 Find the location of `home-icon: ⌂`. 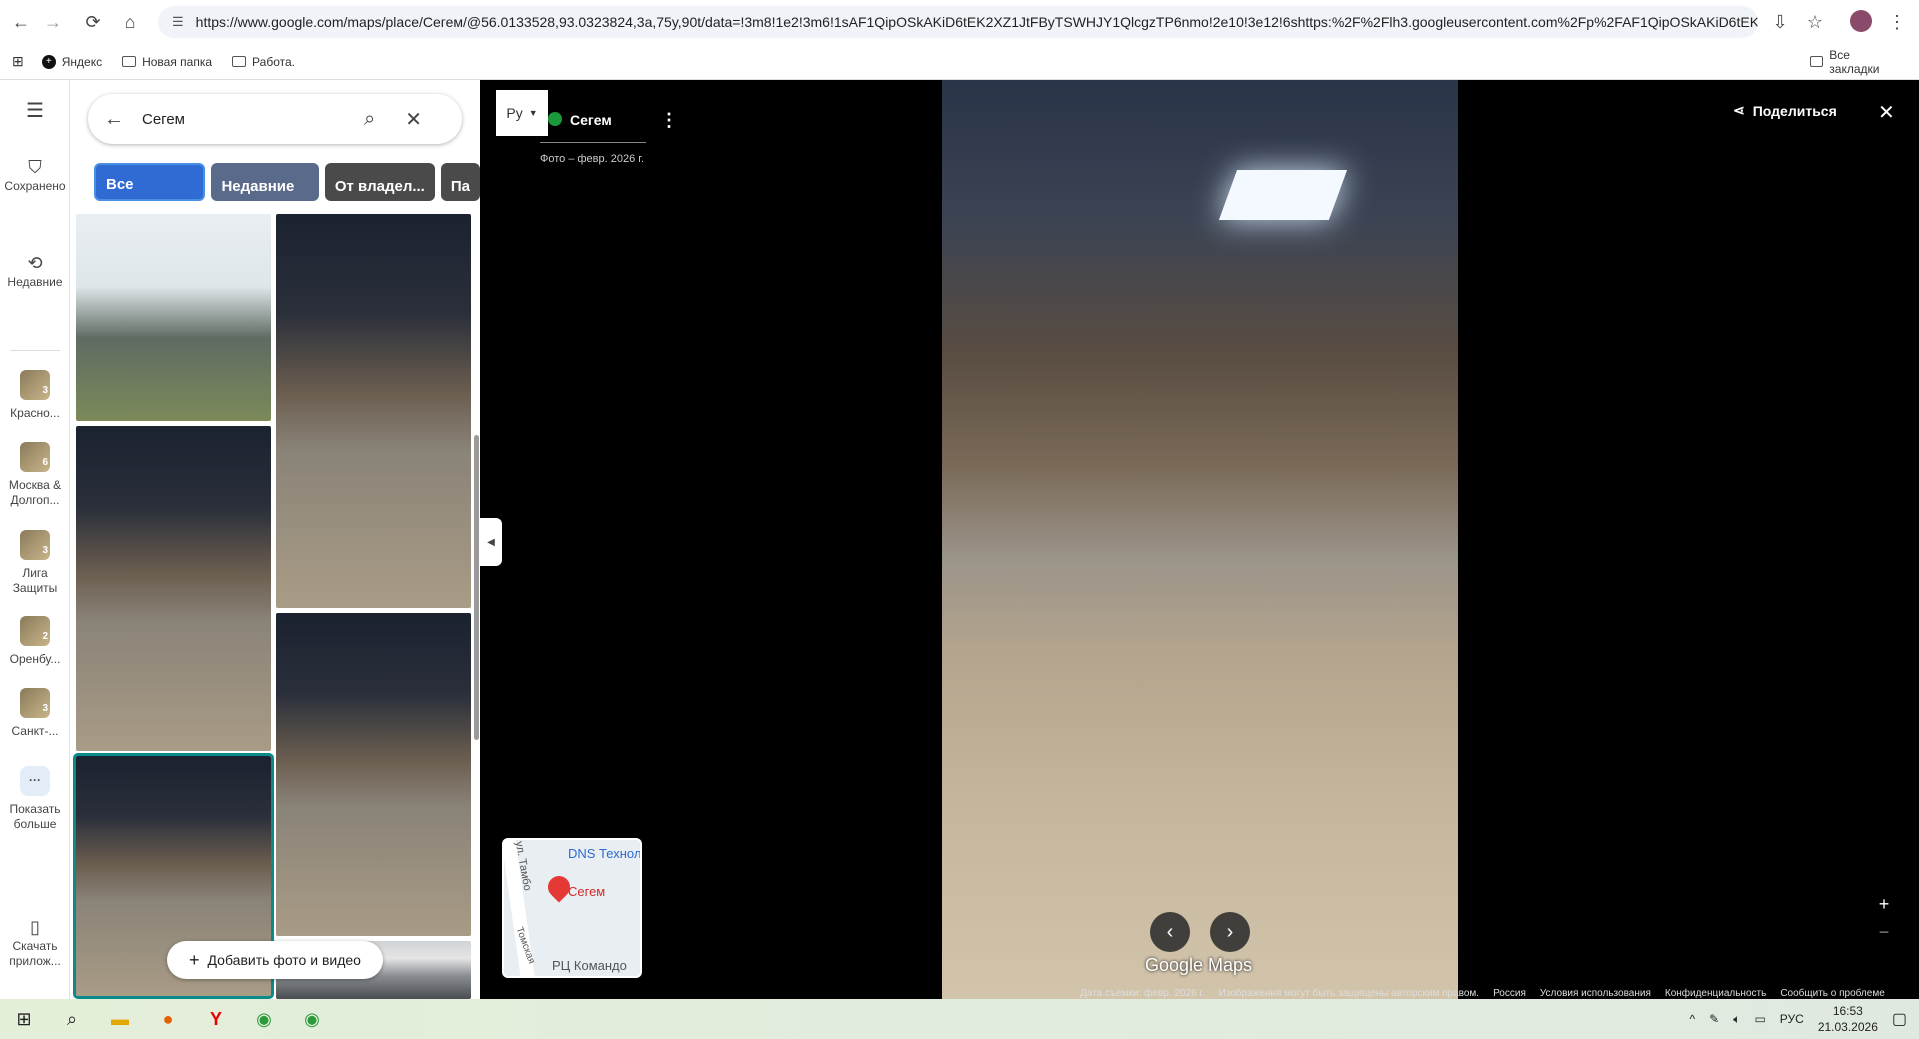

home-icon: ⌂ is located at coordinates (130, 22).